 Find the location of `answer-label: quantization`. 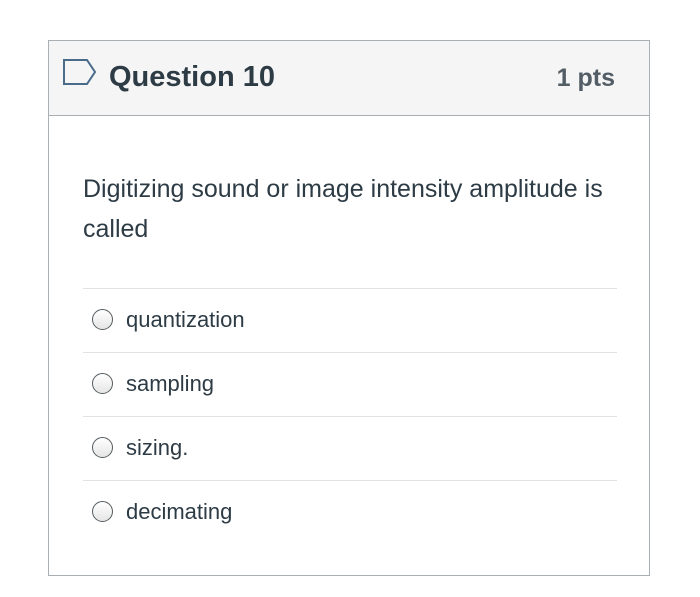

answer-label: quantization is located at coordinates (185, 320).